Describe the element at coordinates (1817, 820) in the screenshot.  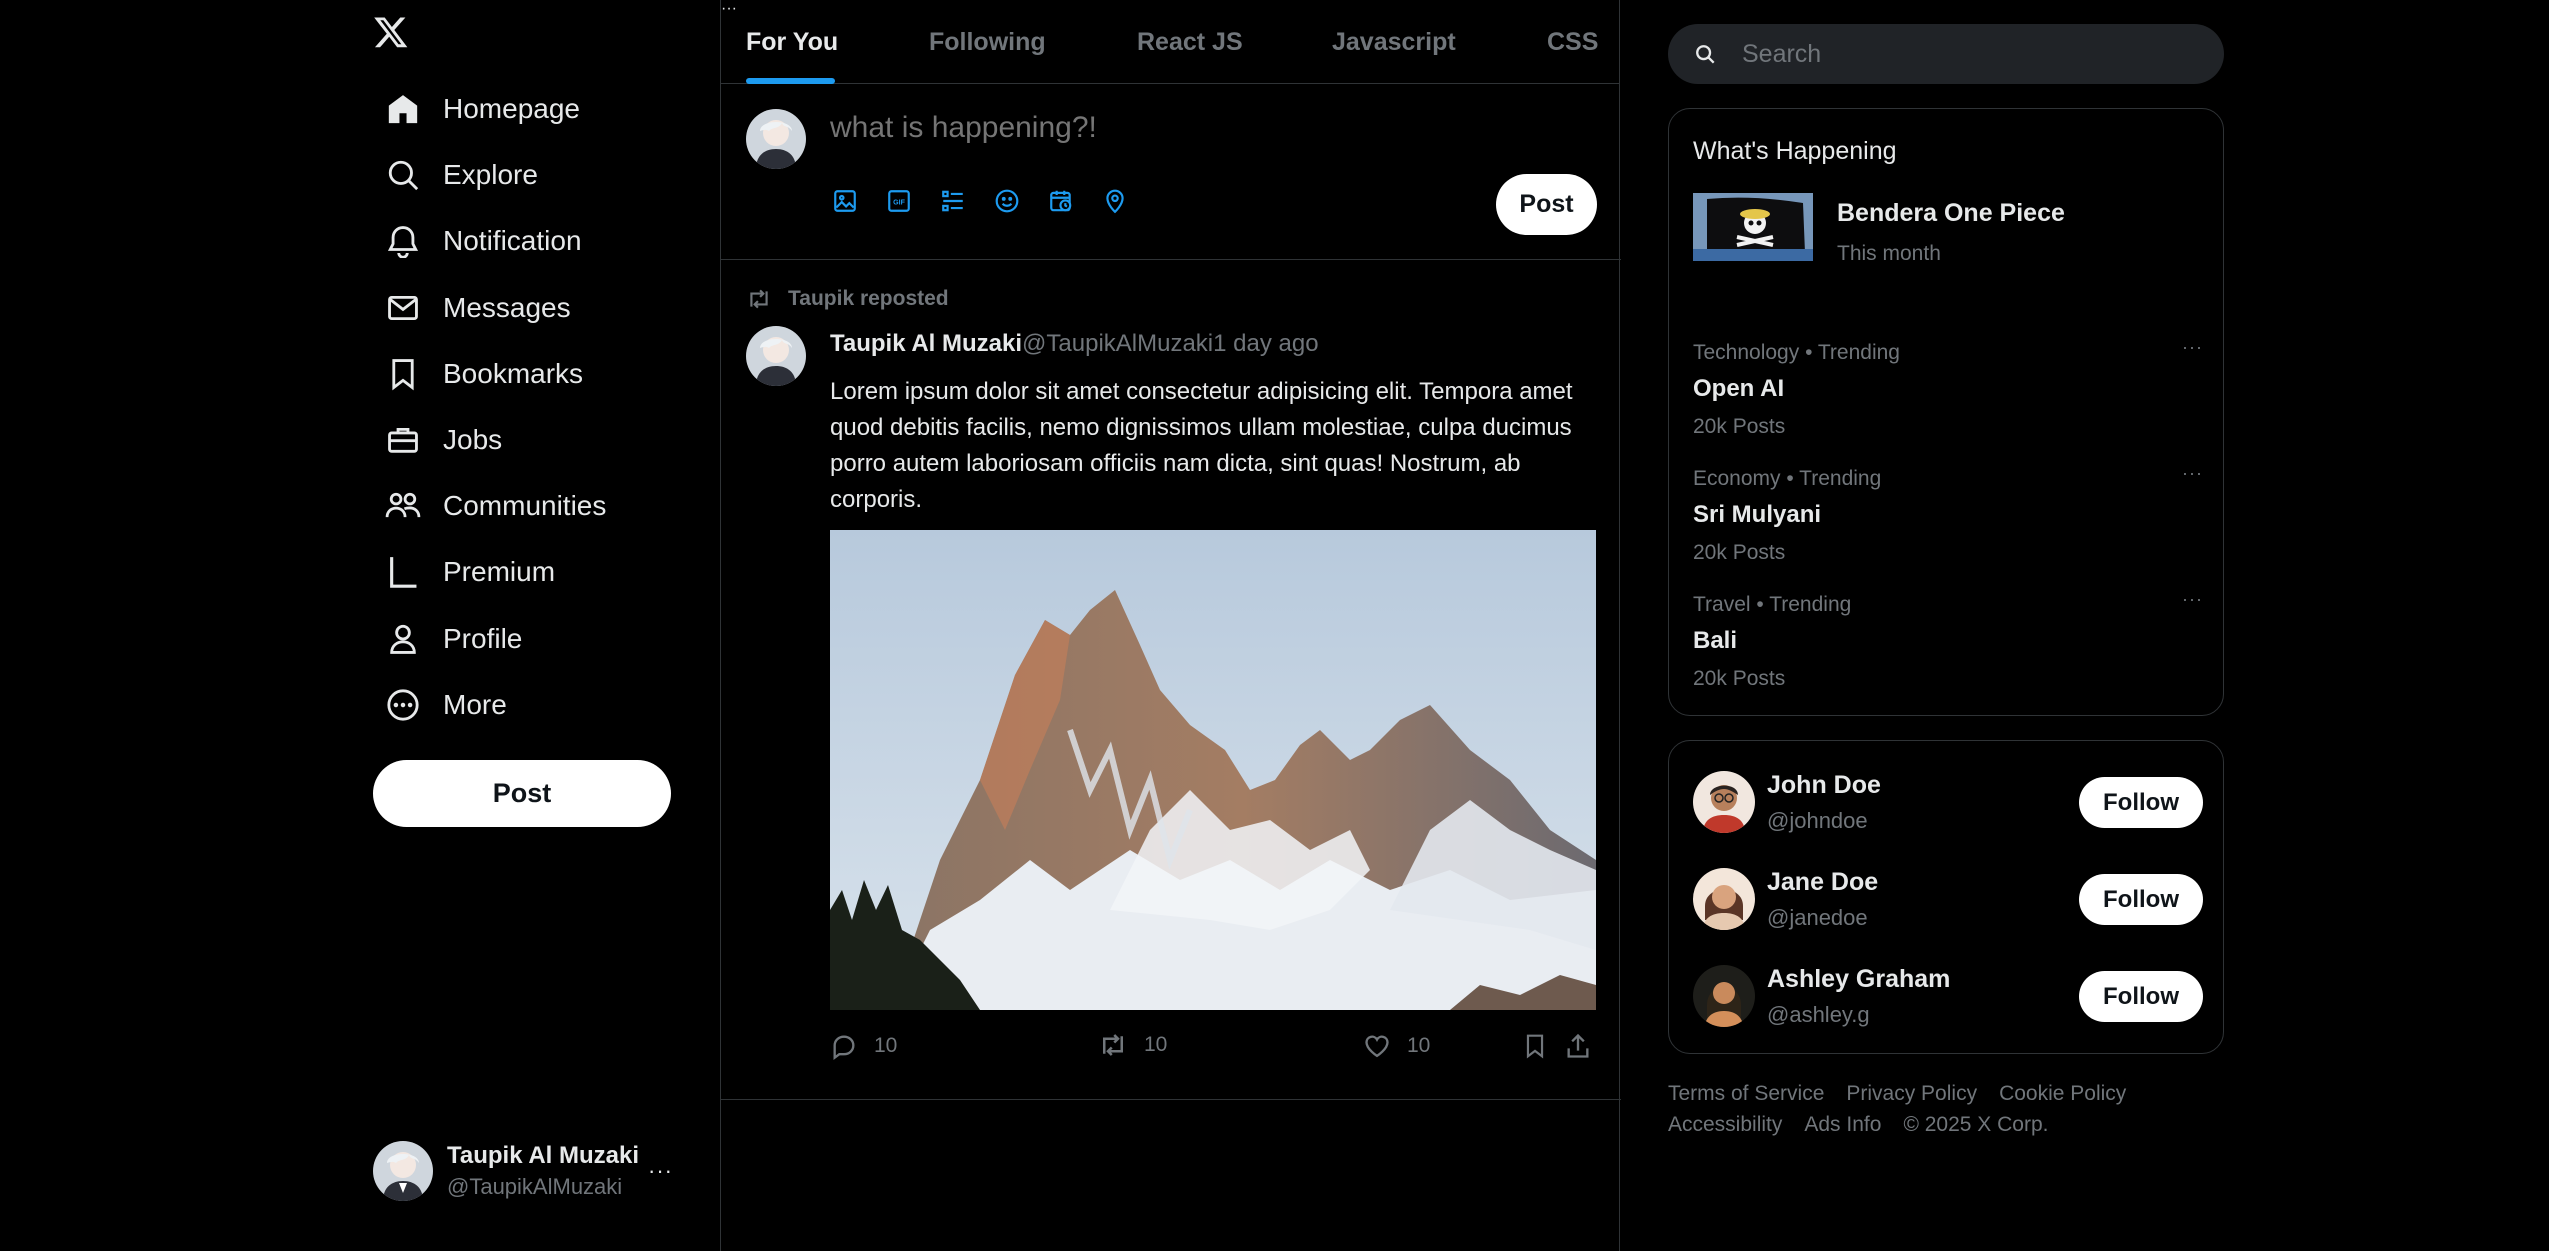
I see `suggested-user-handle: @johndoe` at that location.